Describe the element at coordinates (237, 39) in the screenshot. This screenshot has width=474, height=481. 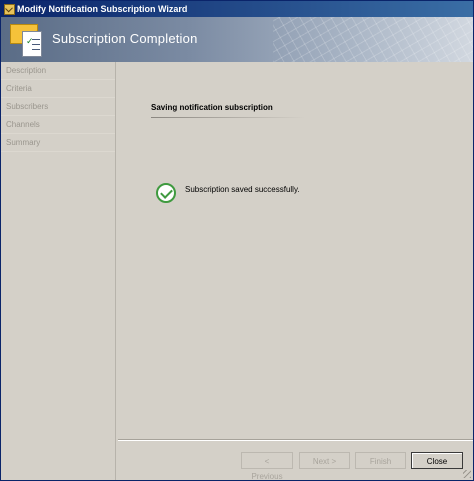
I see `header-banner: ✓ Subscription Completion` at that location.